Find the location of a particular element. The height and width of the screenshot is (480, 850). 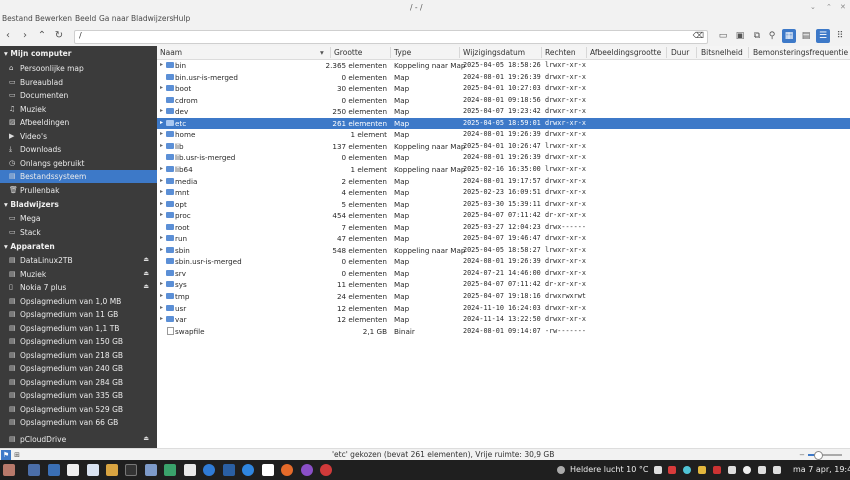

shield-icon is located at coordinates (747, 470).